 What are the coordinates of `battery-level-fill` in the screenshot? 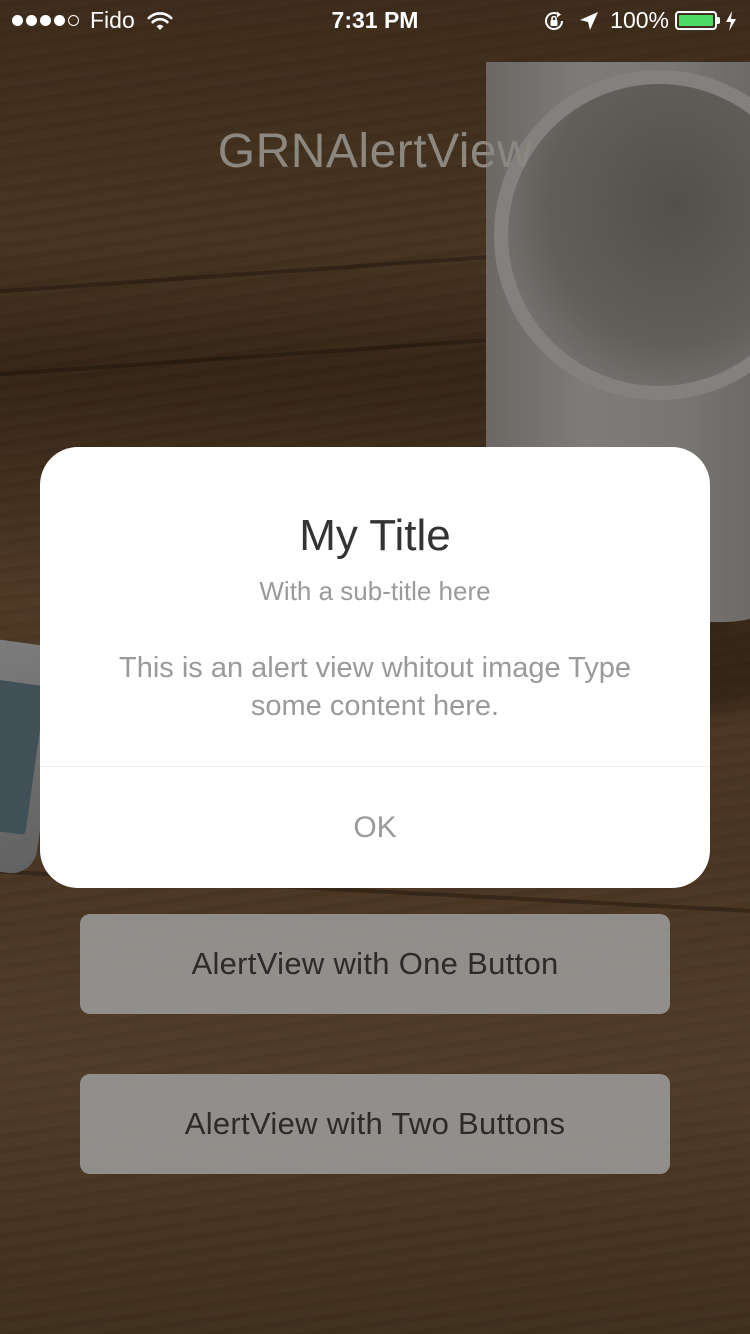 It's located at (696, 20).